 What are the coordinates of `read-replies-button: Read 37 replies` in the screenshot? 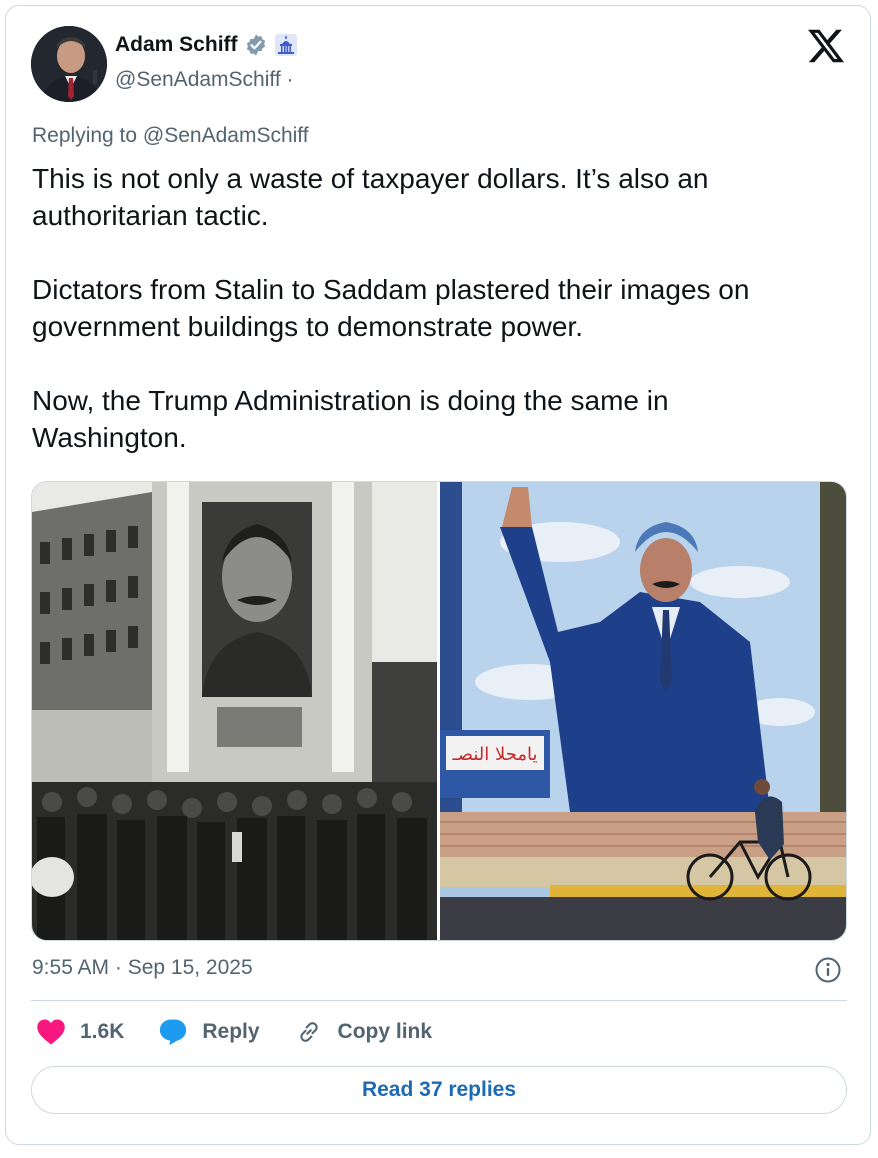 It's located at (439, 1090).